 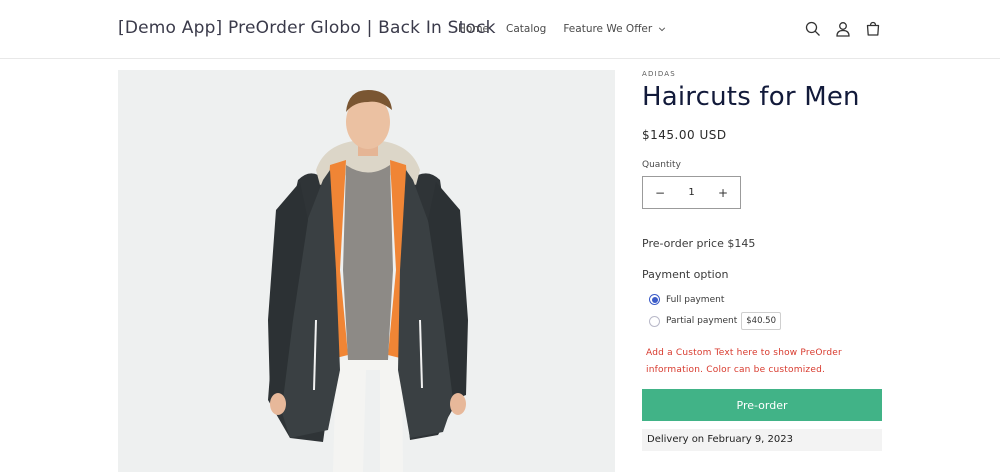 What do you see at coordinates (654, 321) in the screenshot?
I see `partial-payment-radio` at bounding box center [654, 321].